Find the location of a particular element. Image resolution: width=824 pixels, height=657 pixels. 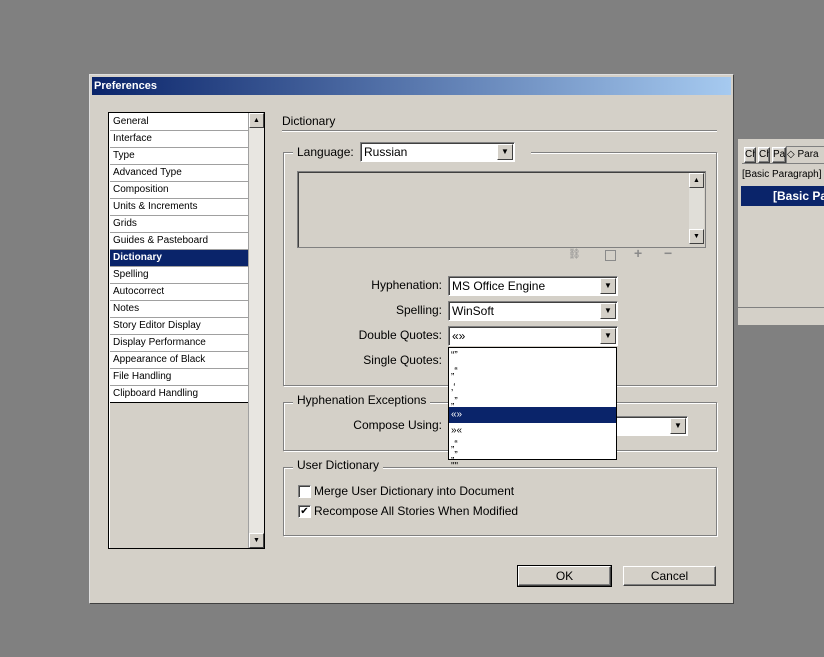

category-item: General is located at coordinates (179, 122).